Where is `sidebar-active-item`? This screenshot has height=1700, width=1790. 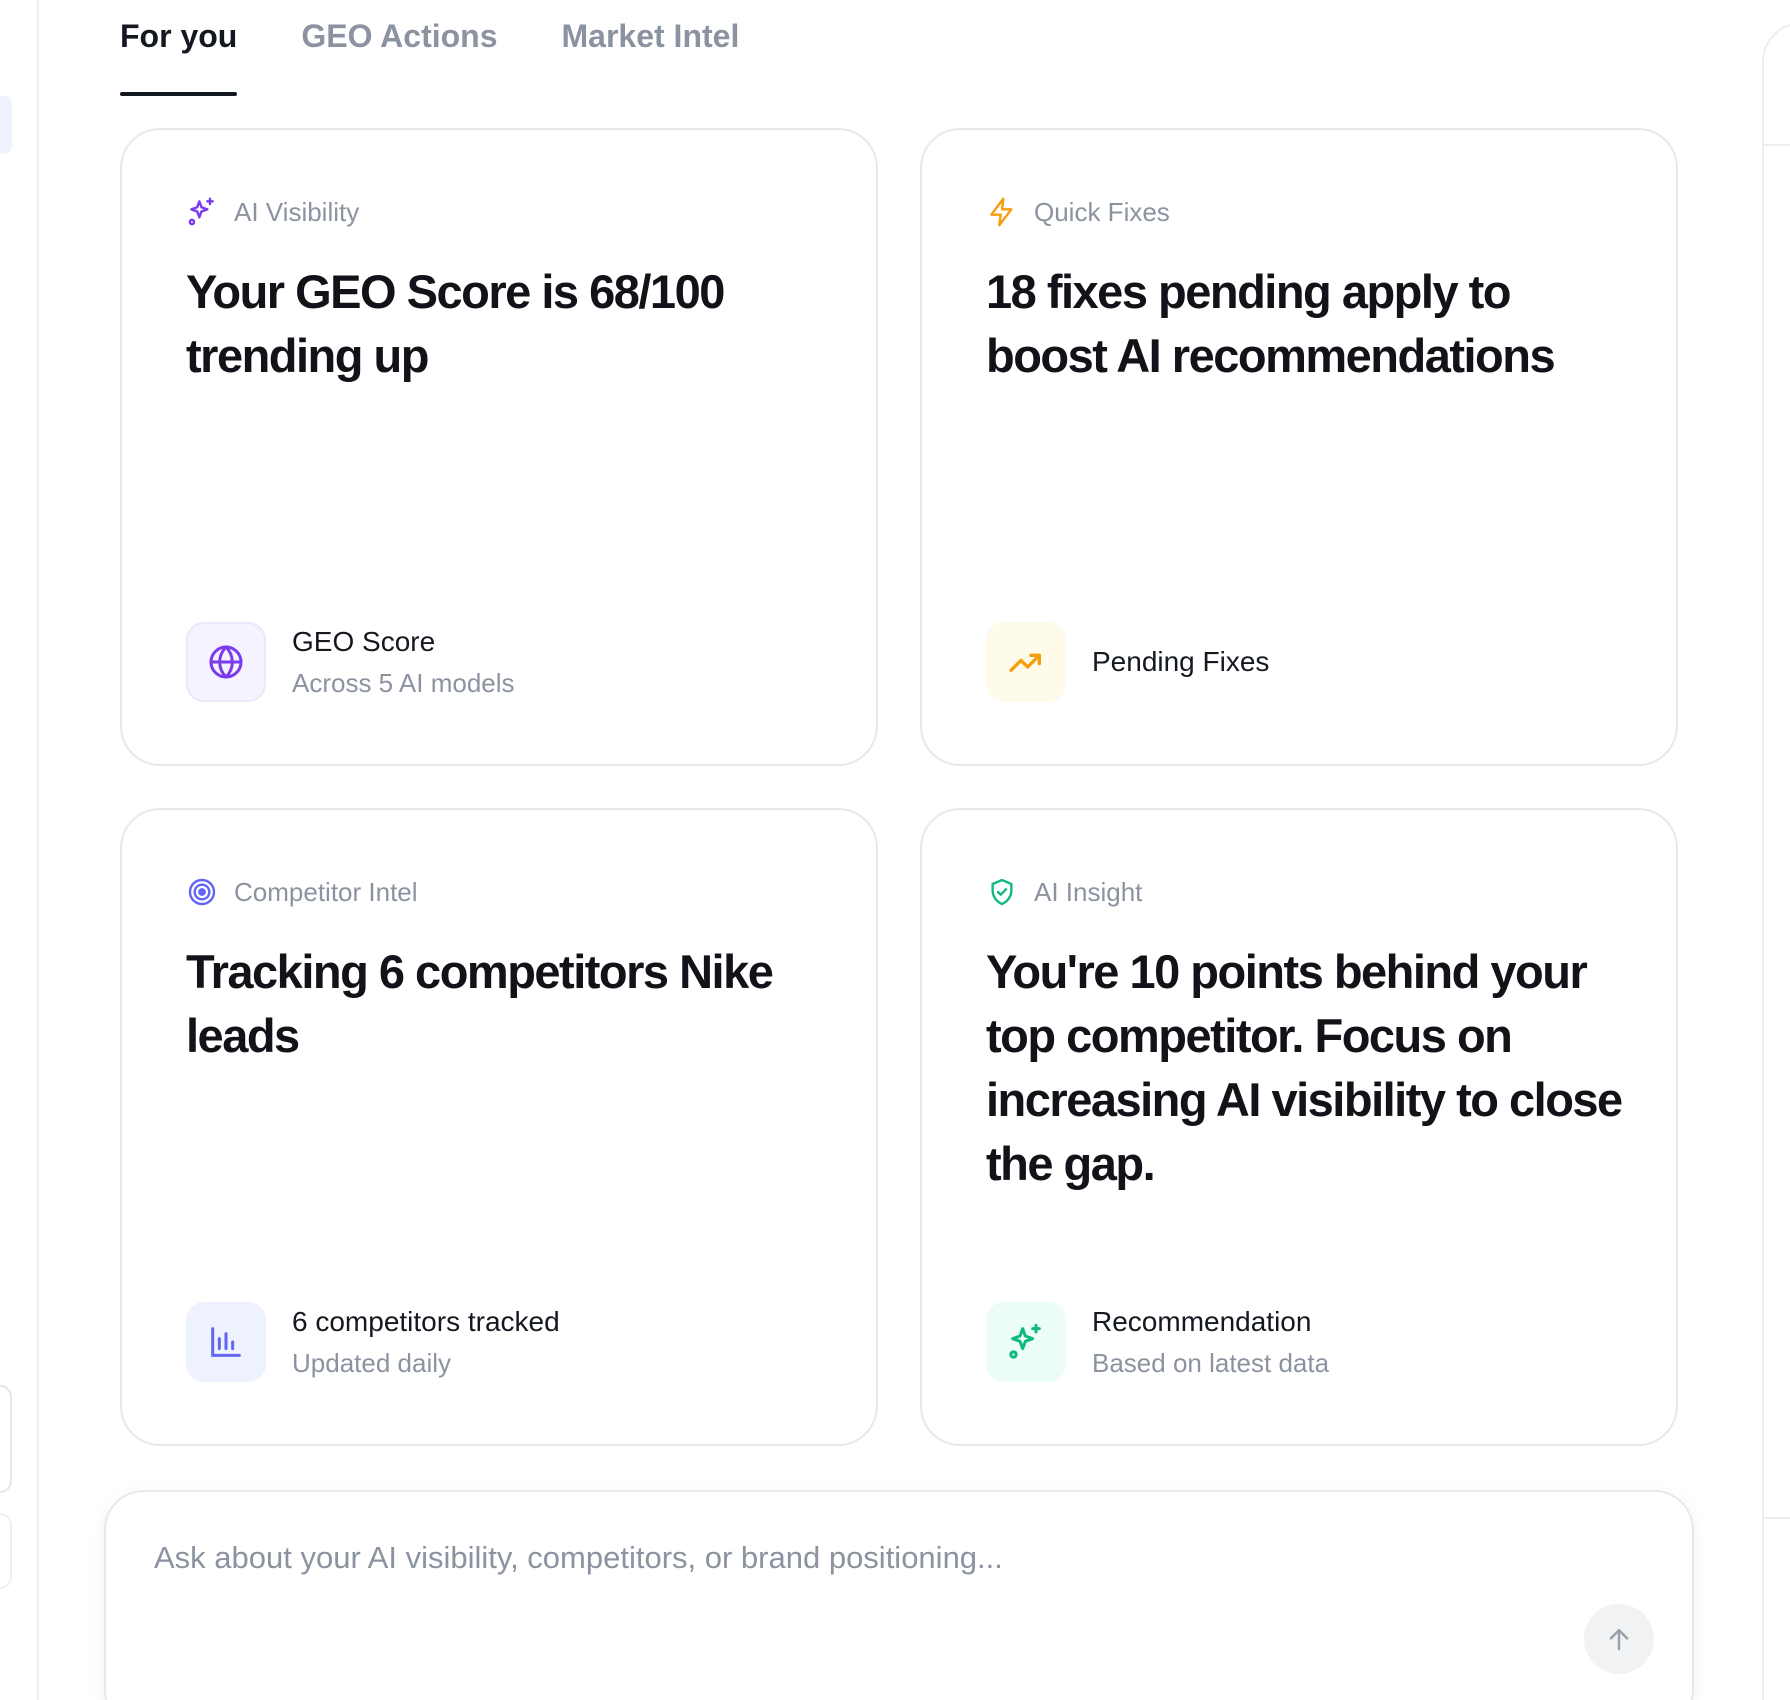 sidebar-active-item is located at coordinates (6, 125).